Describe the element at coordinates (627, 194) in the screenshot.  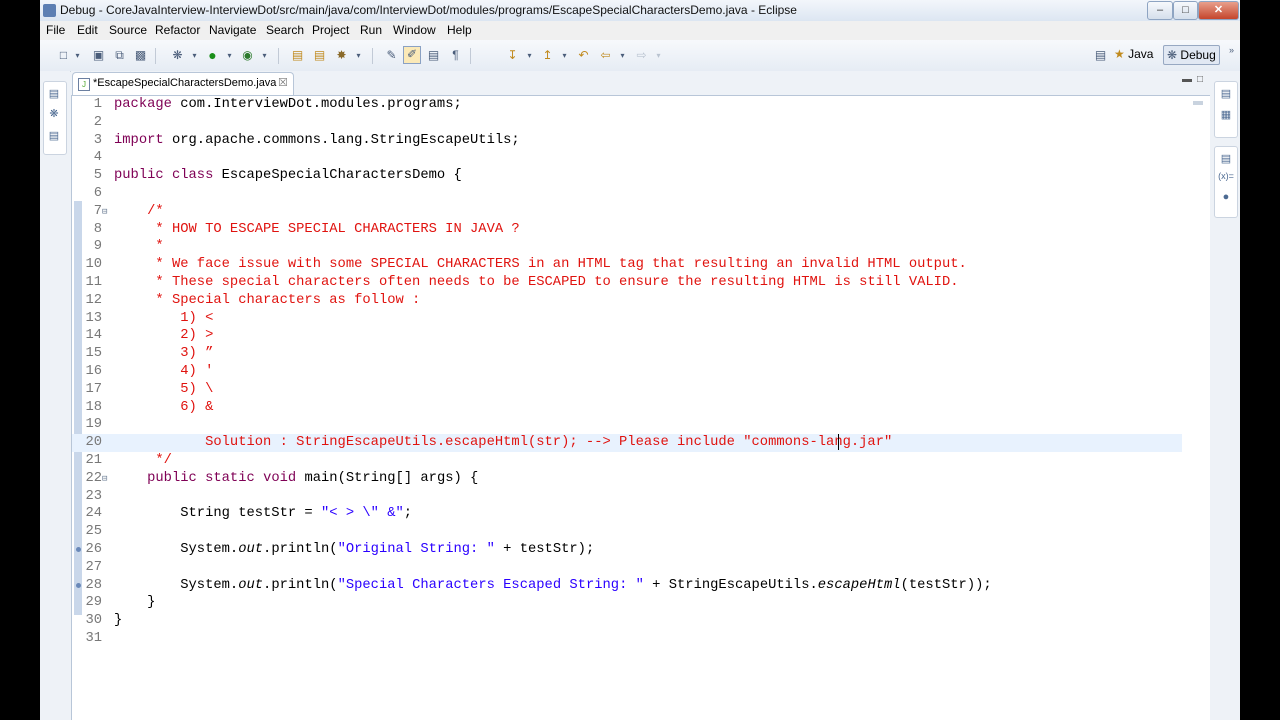
I see `code-line: 6` at that location.